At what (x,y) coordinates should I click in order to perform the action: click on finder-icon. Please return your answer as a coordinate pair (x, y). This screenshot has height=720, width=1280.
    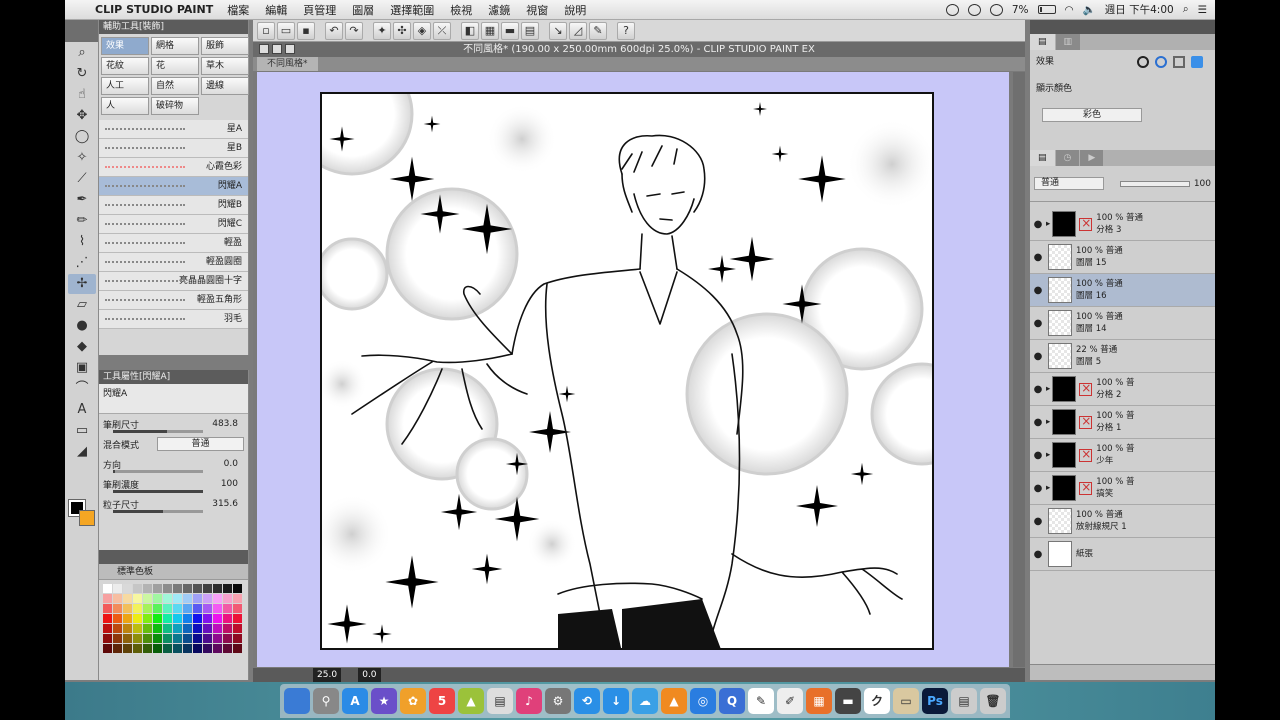
    Looking at the image, I should click on (297, 701).